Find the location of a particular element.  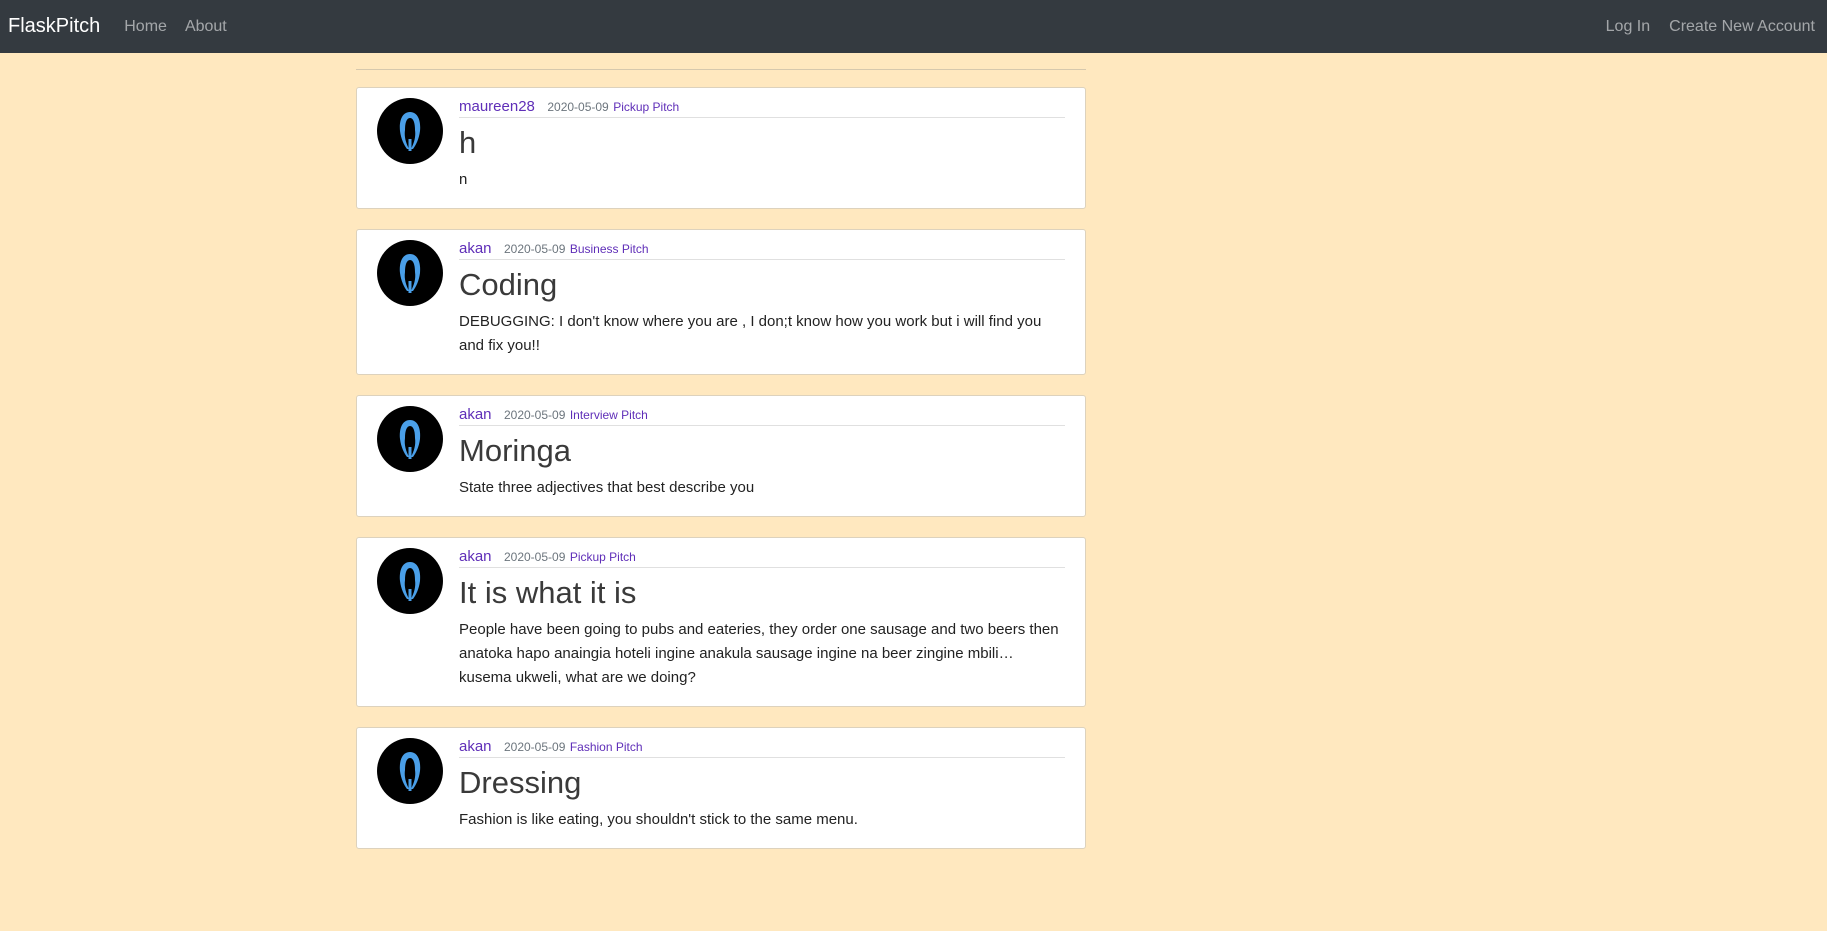

divider is located at coordinates (721, 61).